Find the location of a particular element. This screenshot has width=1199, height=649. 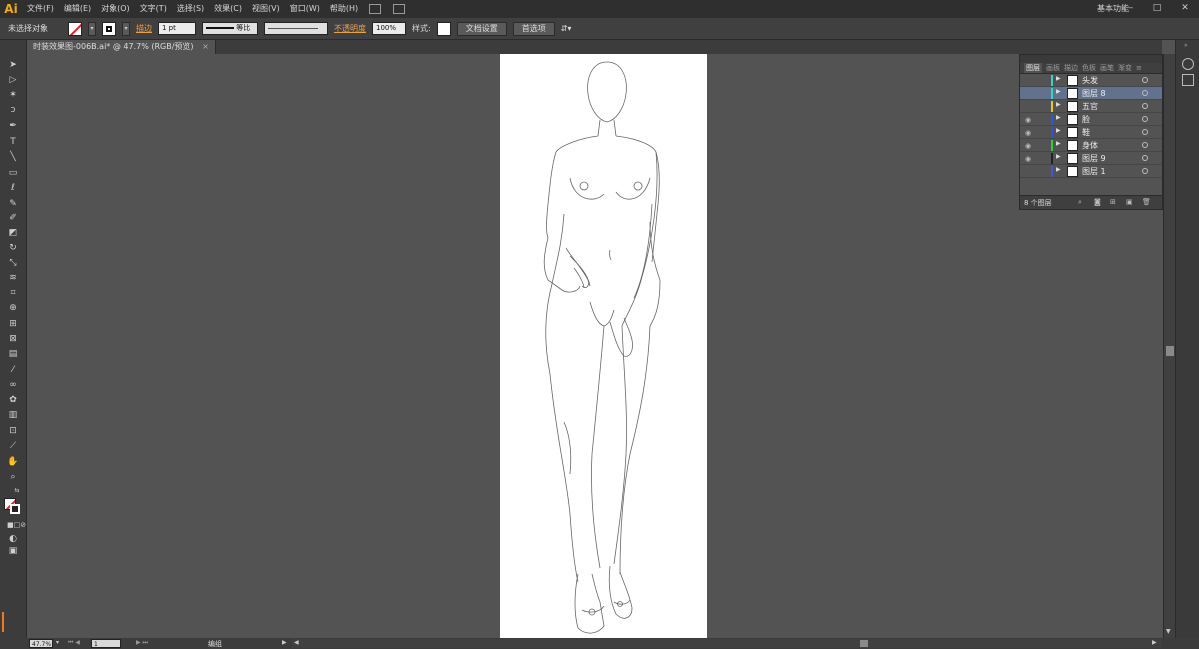

stroke-profile-select: 等比 is located at coordinates (230, 28).